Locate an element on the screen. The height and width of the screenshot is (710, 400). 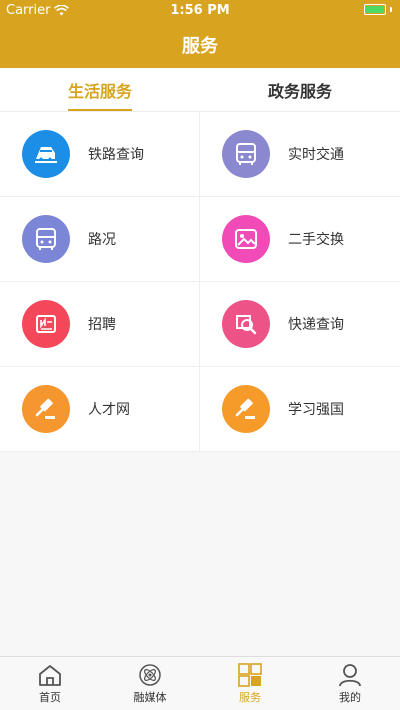
battery-icon is located at coordinates (375, 9).